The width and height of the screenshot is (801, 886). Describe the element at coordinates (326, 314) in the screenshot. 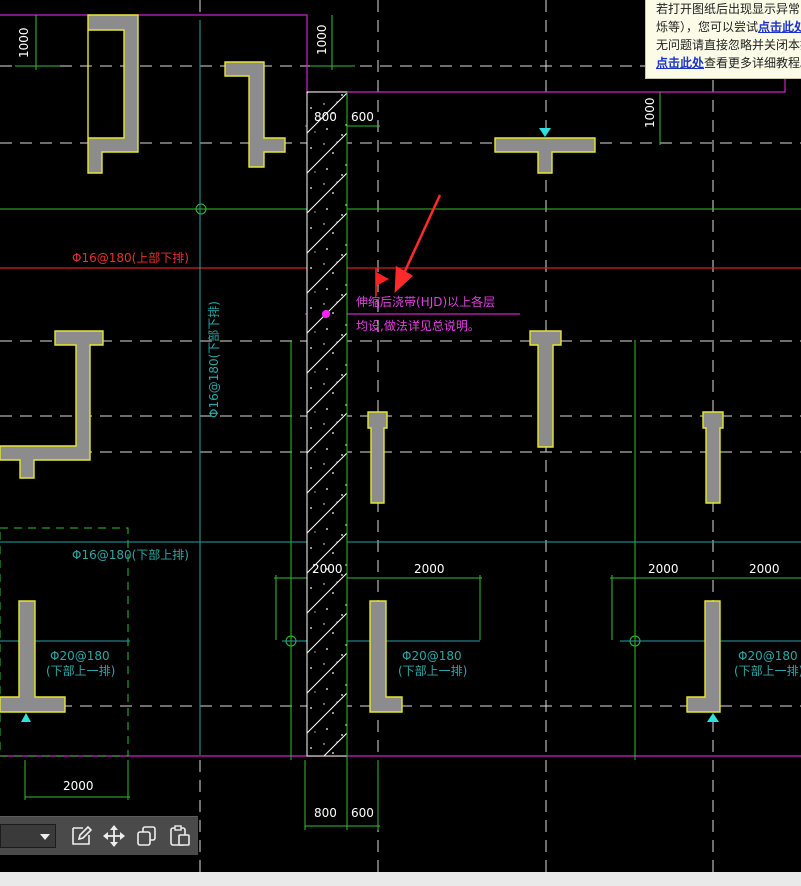

I see `magenta-point` at that location.